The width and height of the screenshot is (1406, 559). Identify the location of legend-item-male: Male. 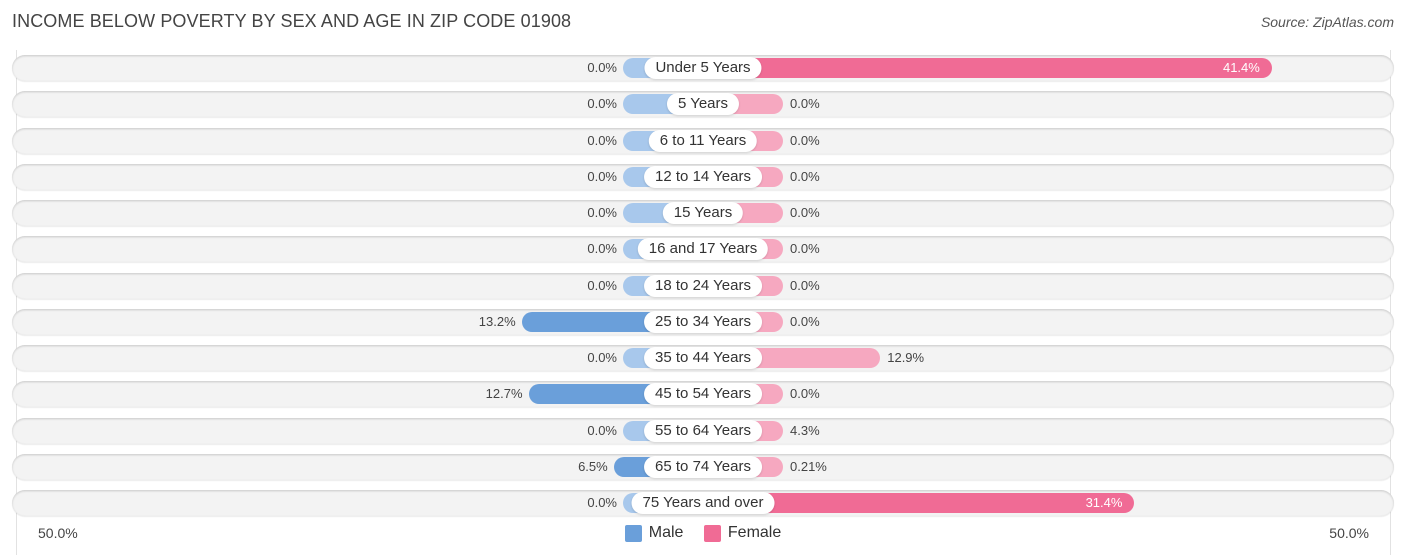
(654, 533).